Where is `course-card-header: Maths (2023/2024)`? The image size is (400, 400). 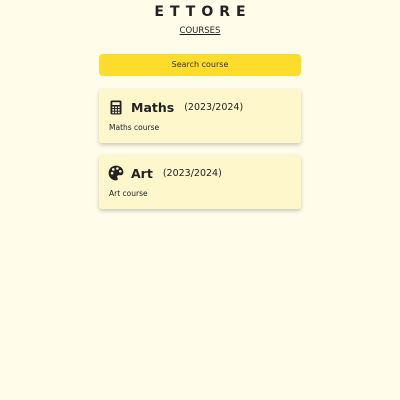 course-card-header: Maths (2023/2024) is located at coordinates (200, 107).